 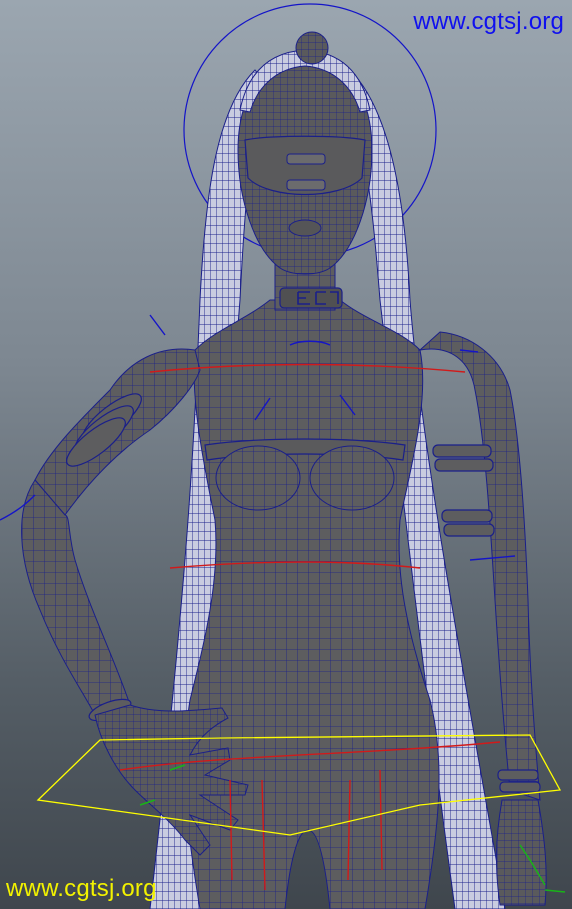 I want to click on visor-slot-lower, so click(x=306, y=185).